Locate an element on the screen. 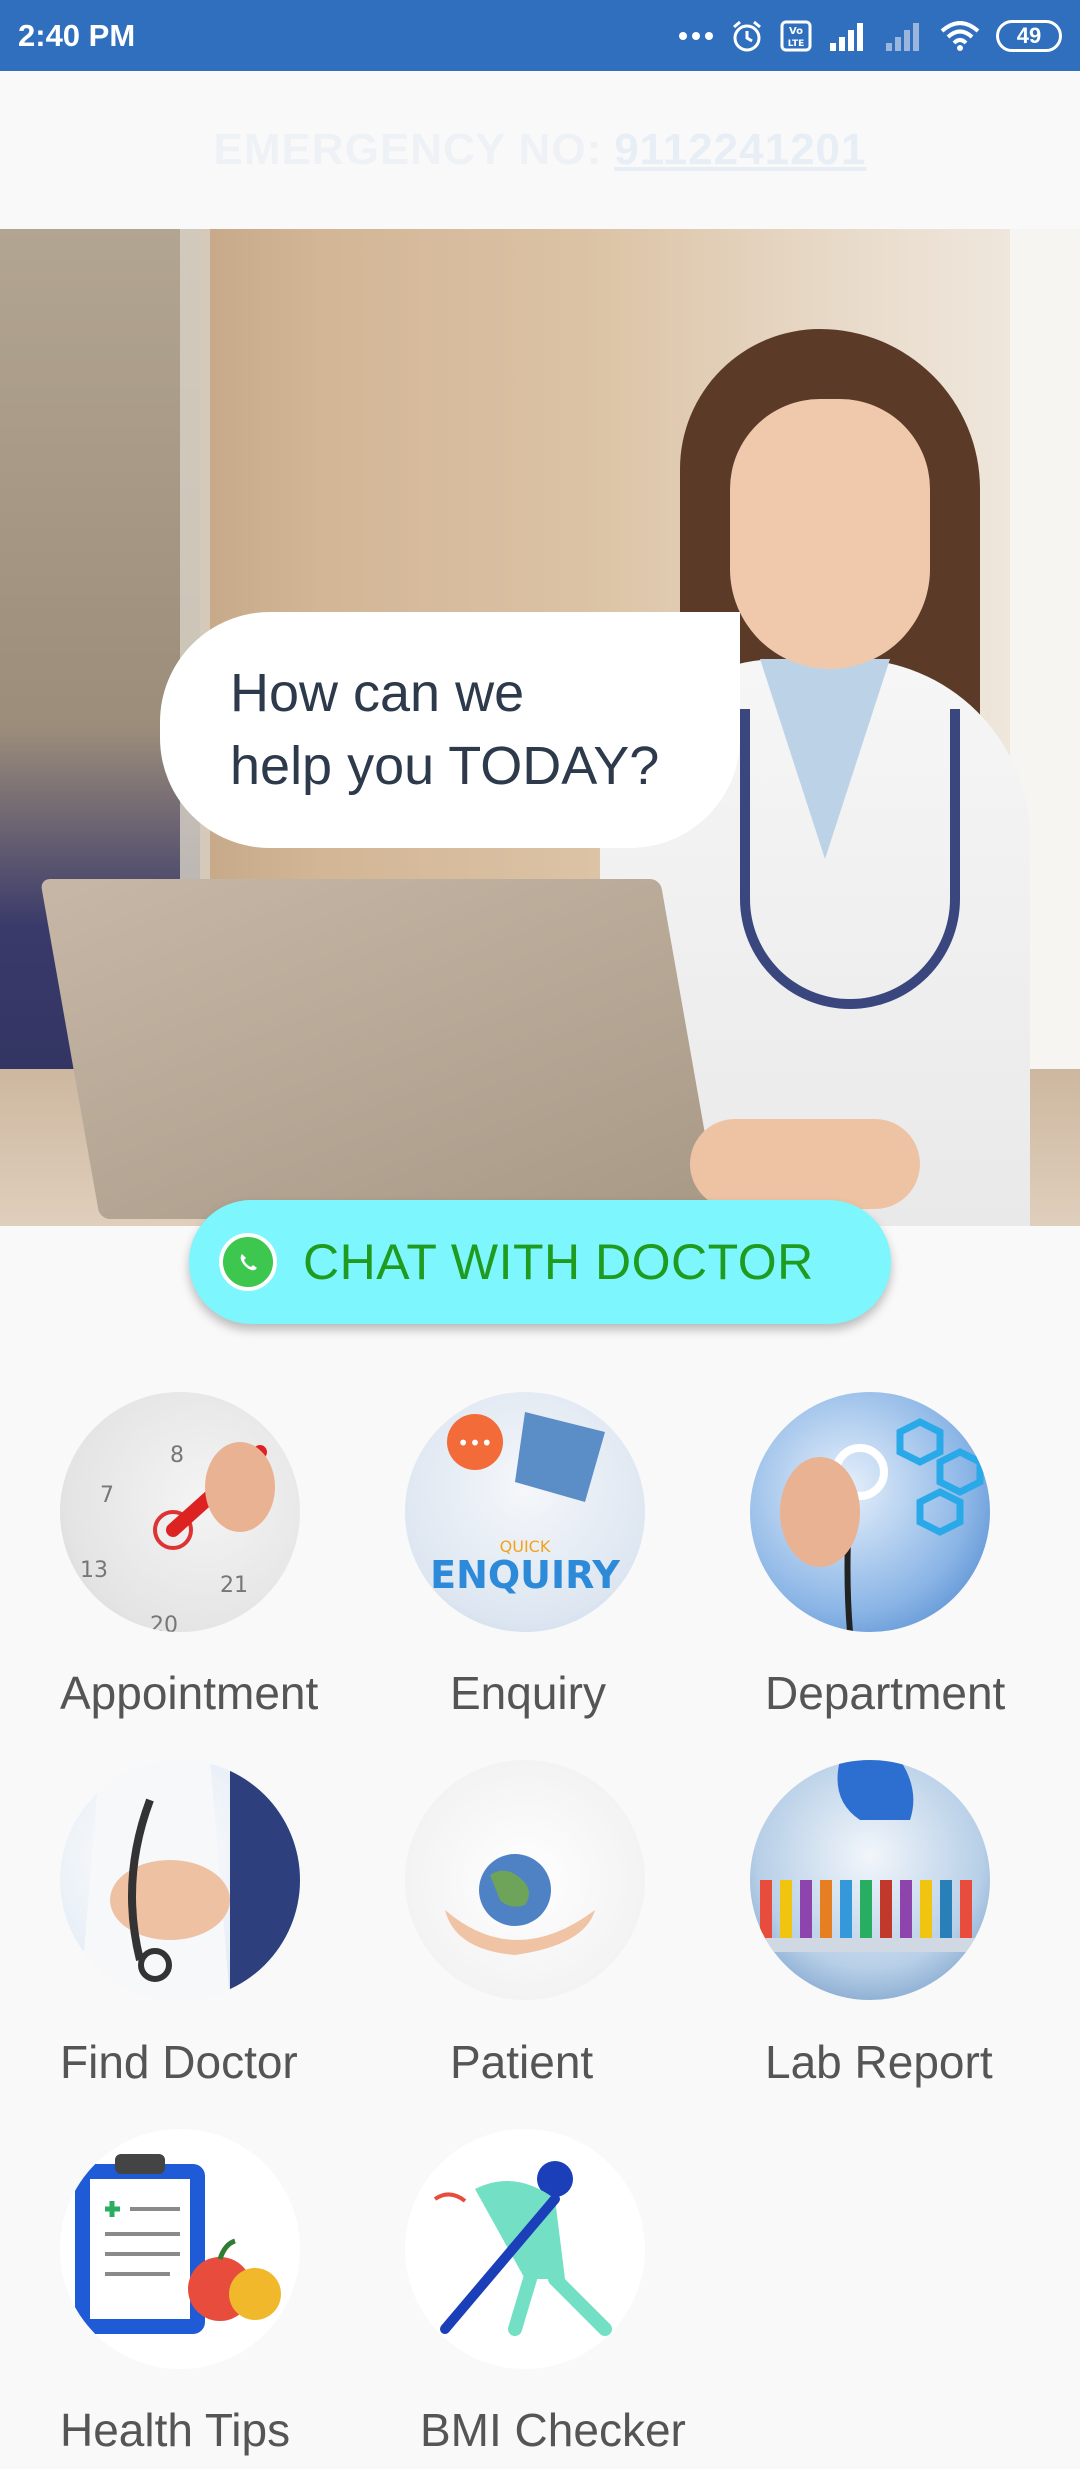  more-dots-icon is located at coordinates (696, 36).